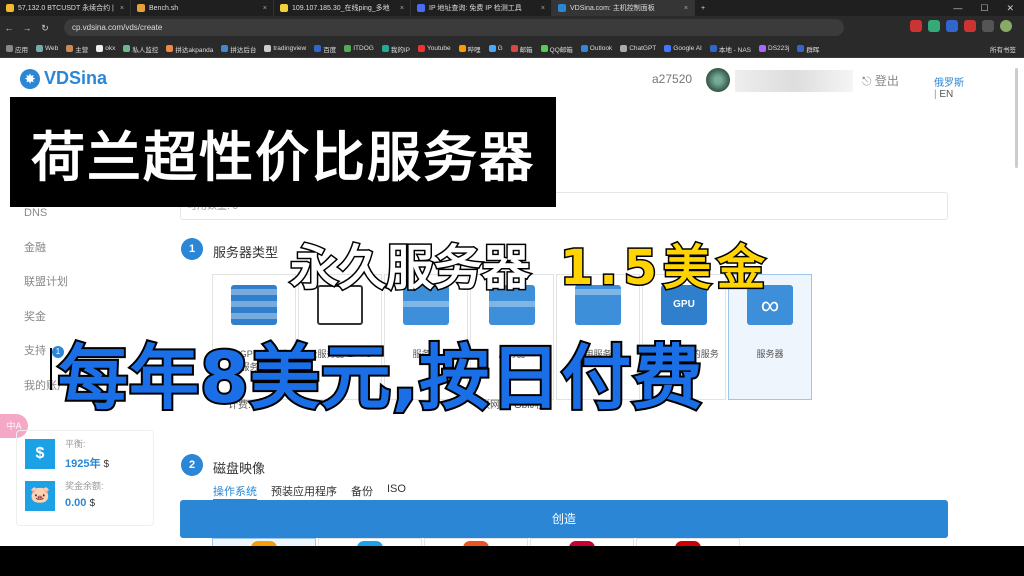 The height and width of the screenshot is (576, 1024). Describe the element at coordinates (36, 213) in the screenshot. I see `sidebar-item-label: DNS` at that location.